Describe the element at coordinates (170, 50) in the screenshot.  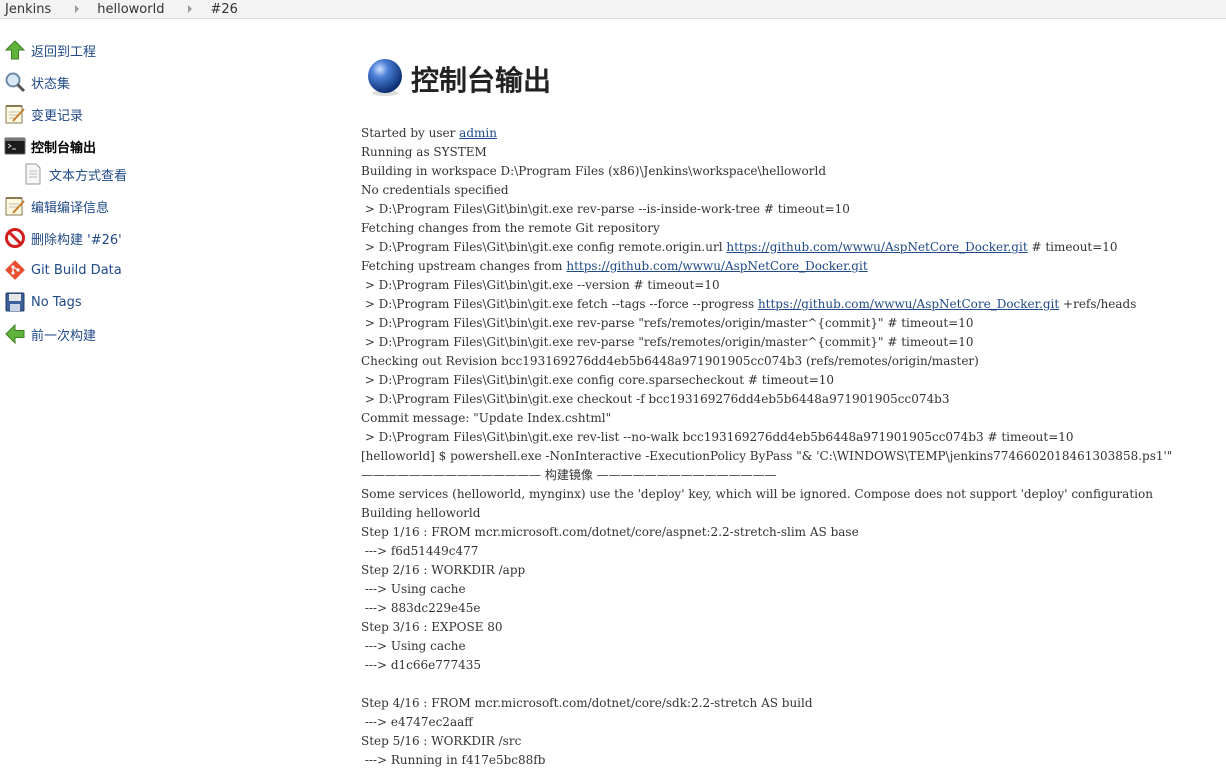
I see `sidebar-item-back-to-project: 返回到工程` at that location.